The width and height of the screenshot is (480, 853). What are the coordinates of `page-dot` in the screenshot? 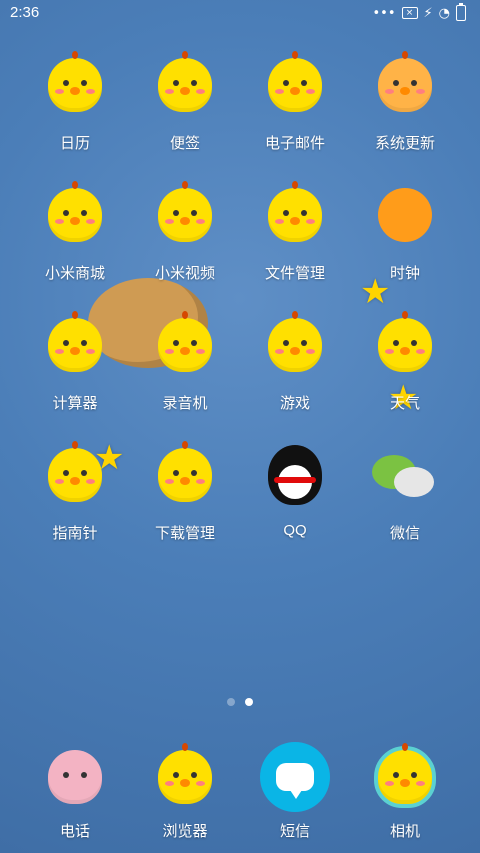 It's located at (231, 702).